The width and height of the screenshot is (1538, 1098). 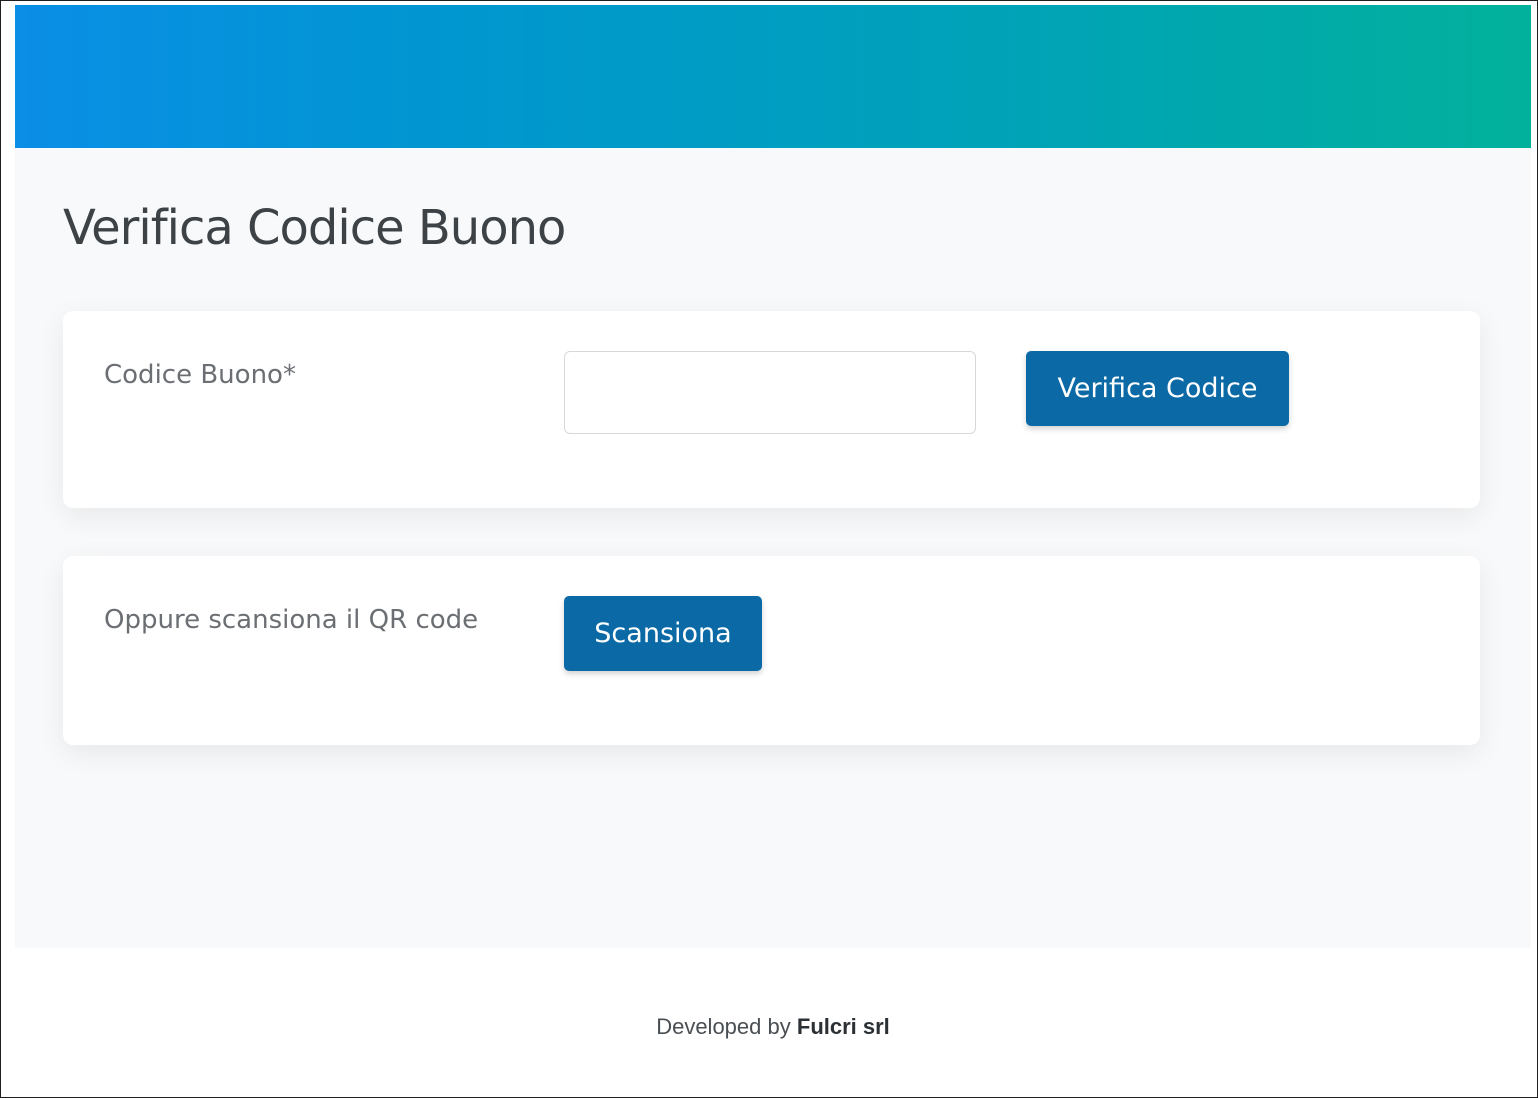 I want to click on header-banner, so click(x=773, y=76).